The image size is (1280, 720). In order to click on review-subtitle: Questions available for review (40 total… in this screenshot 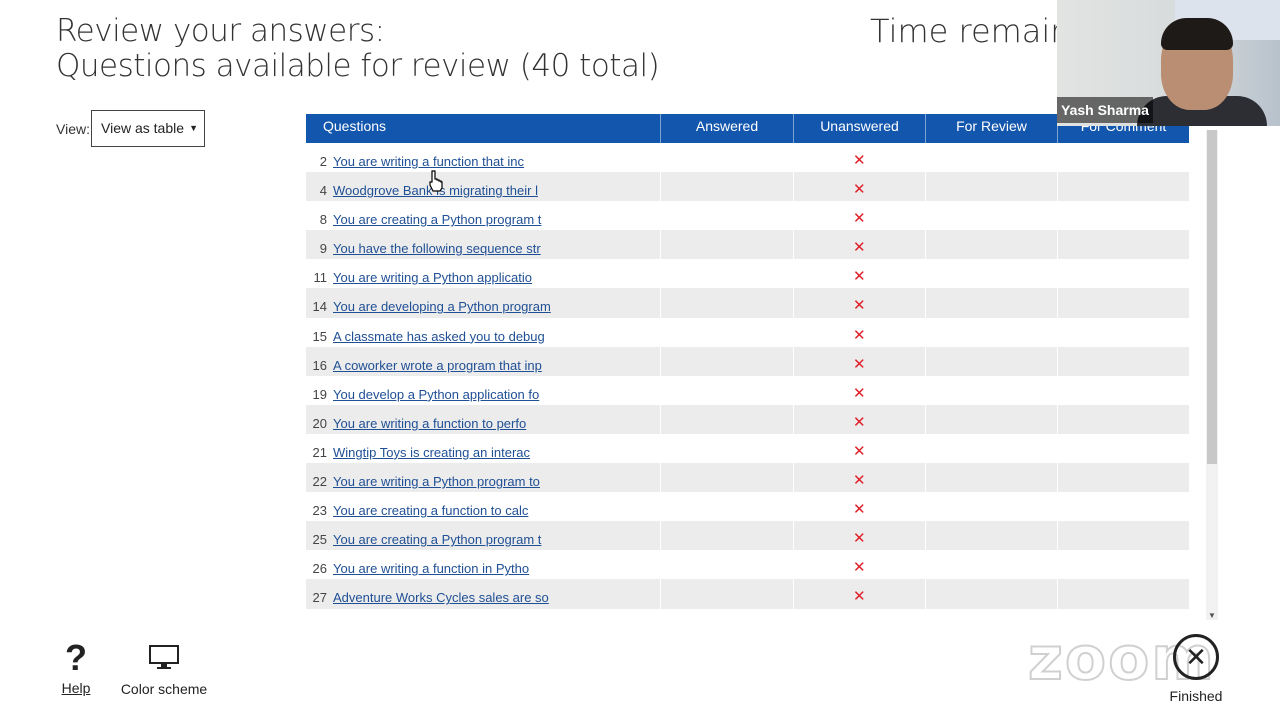, I will do `click(358, 66)`.